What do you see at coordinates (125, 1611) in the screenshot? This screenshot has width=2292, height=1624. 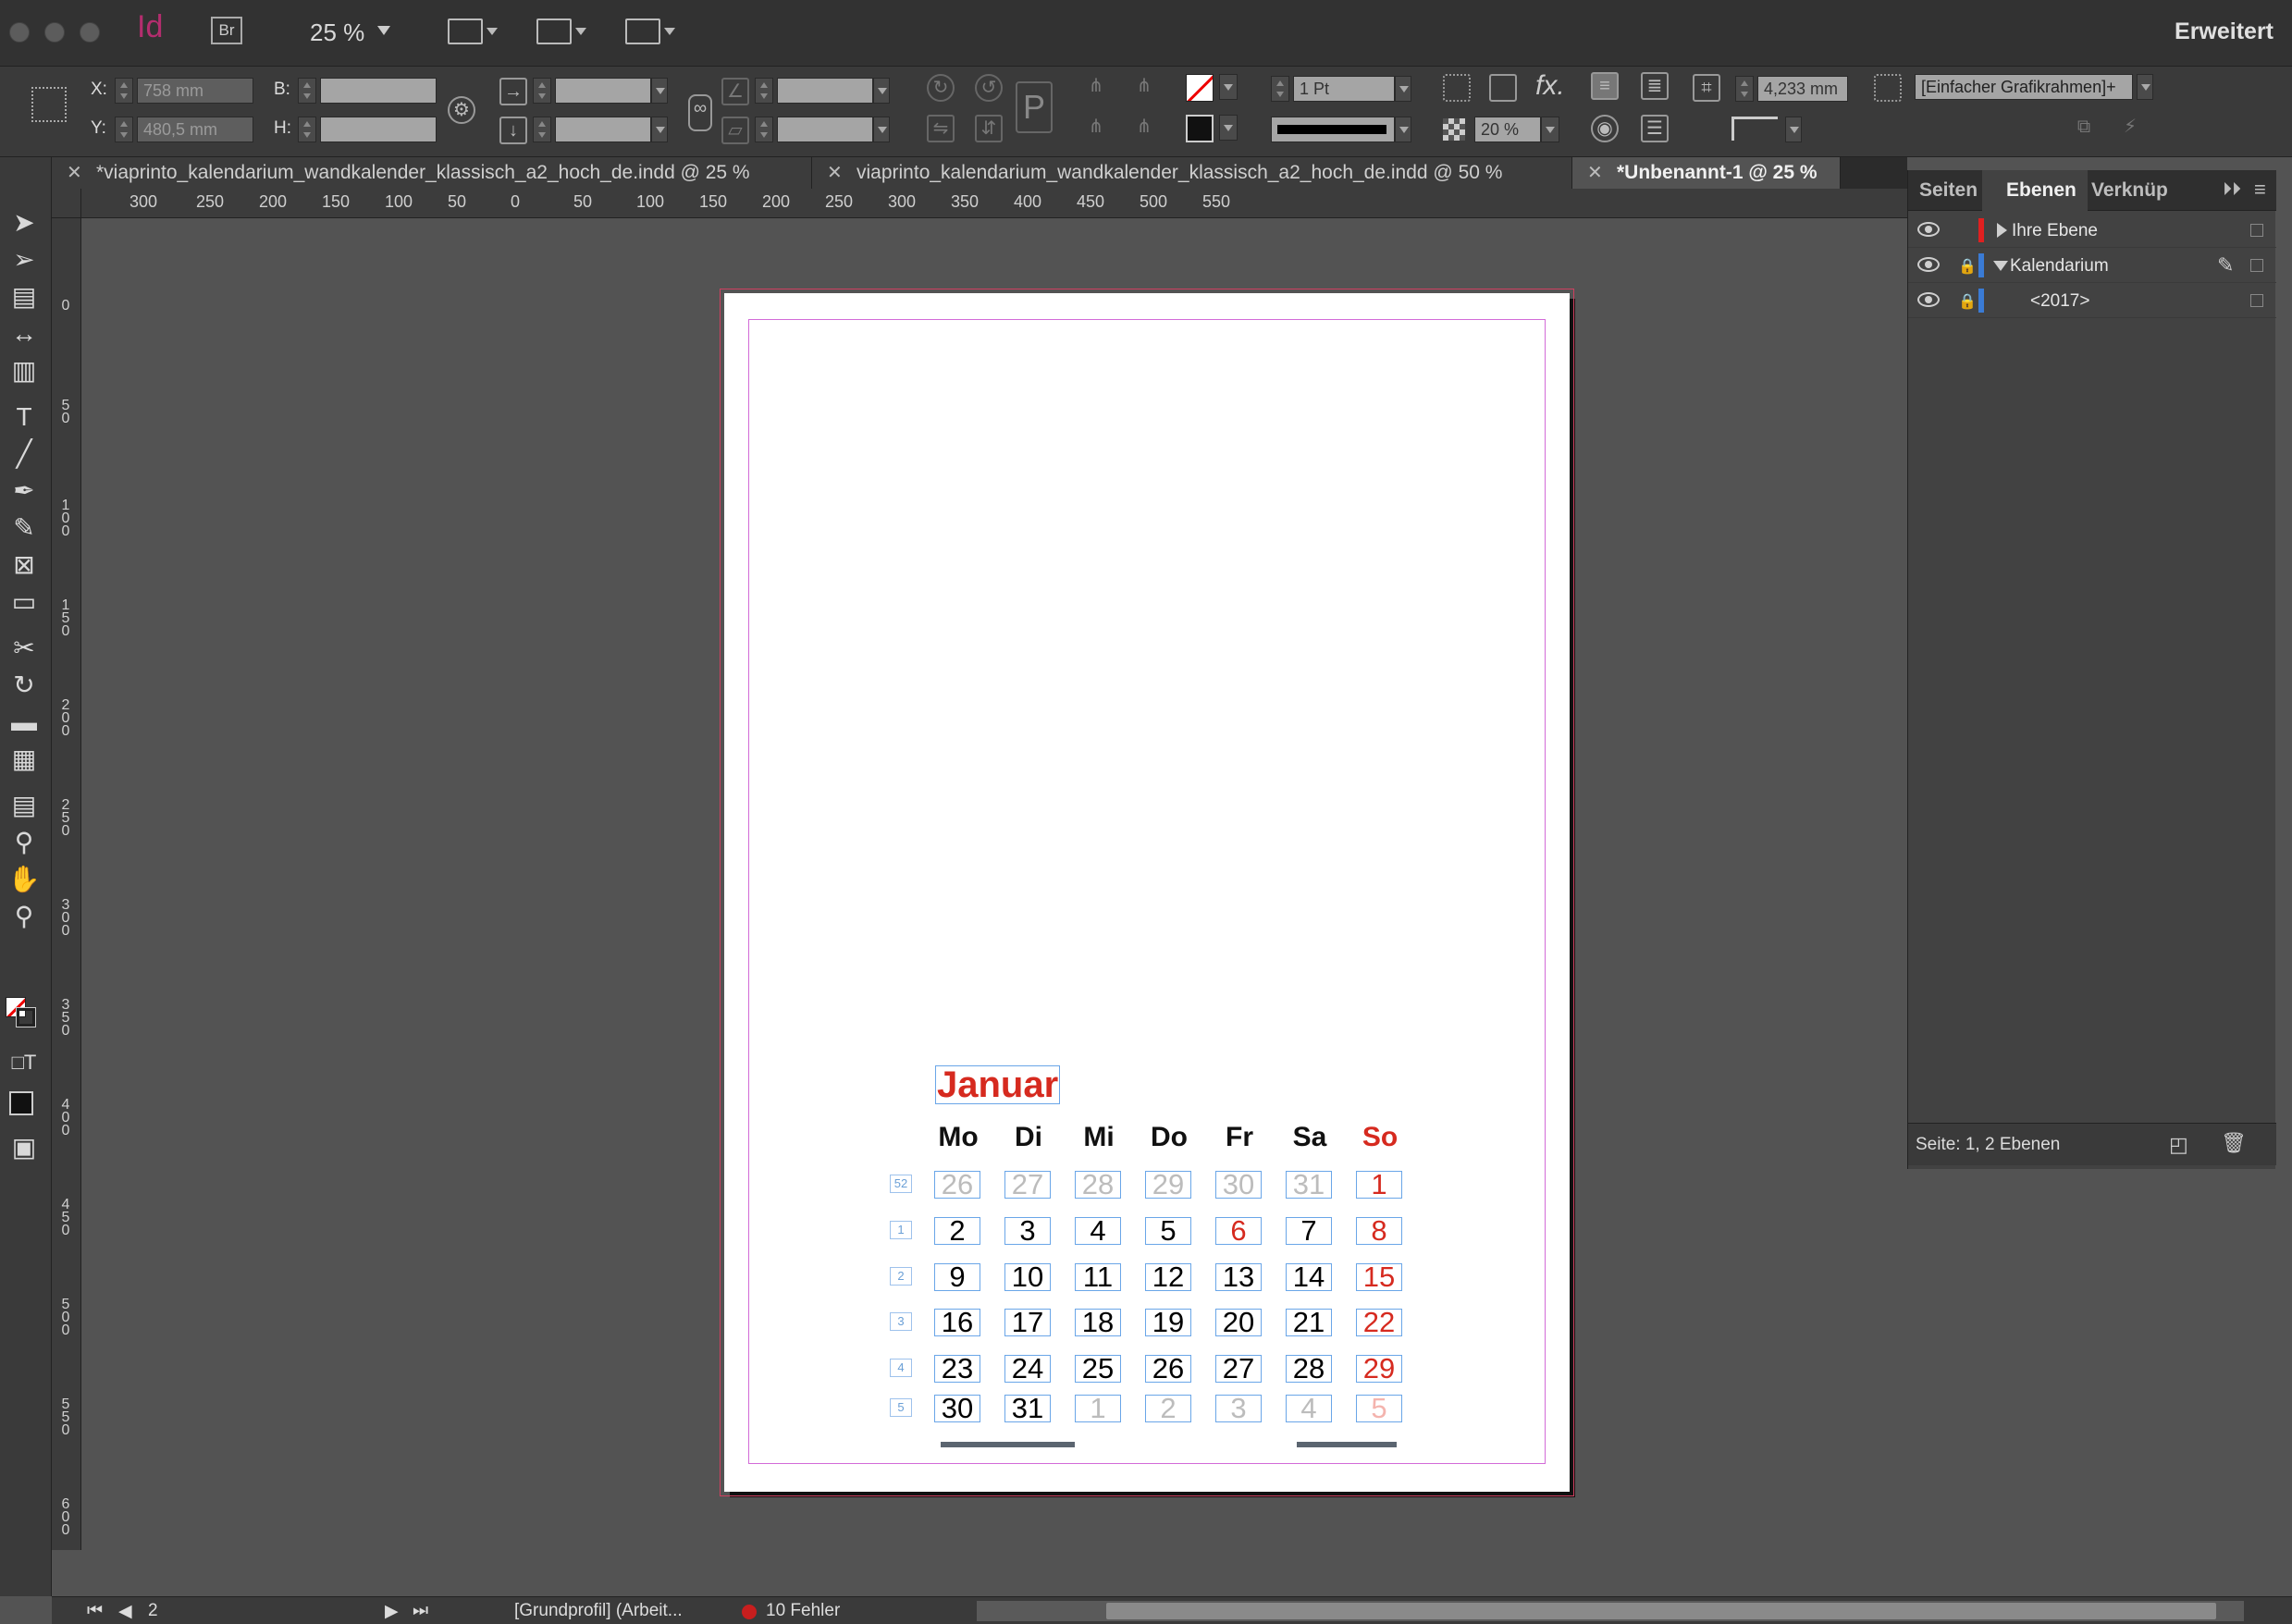 I see `previous-page-icon: ◀` at bounding box center [125, 1611].